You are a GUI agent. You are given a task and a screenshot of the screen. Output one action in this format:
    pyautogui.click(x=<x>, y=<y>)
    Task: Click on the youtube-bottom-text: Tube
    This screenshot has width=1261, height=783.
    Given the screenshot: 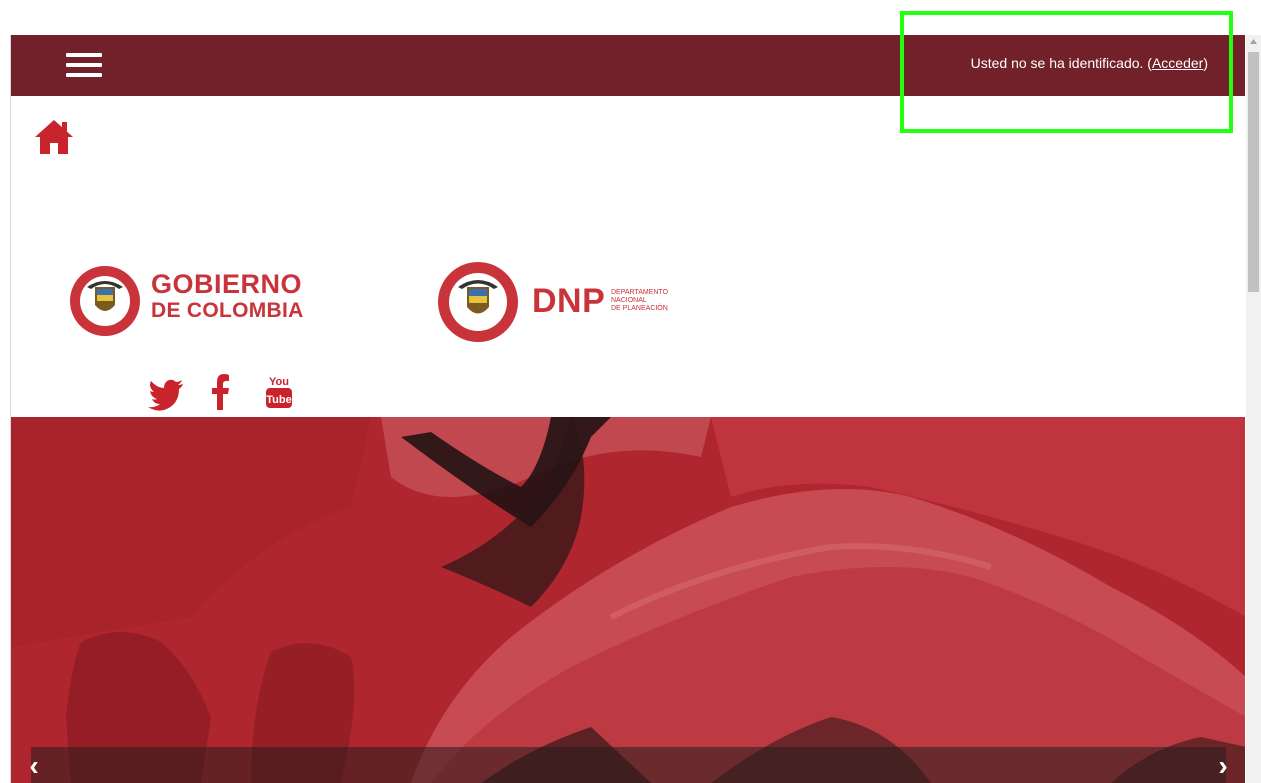 What is the action you would take?
    pyautogui.click(x=278, y=400)
    